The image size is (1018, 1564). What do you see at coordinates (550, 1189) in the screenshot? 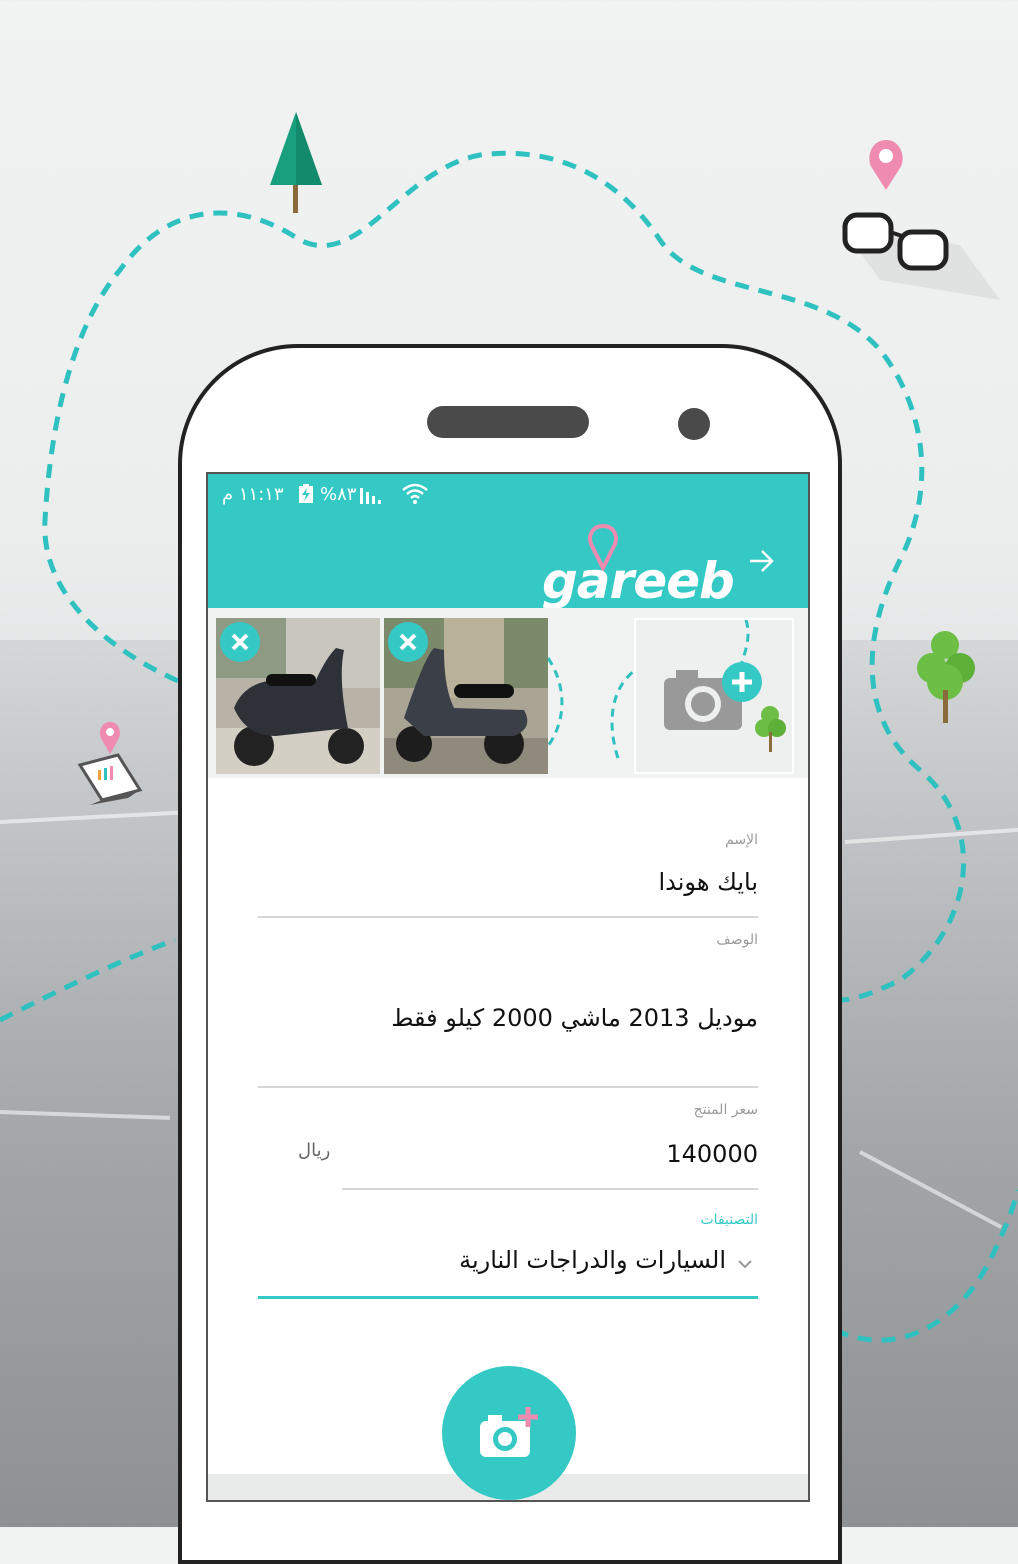
I see `price-underline` at bounding box center [550, 1189].